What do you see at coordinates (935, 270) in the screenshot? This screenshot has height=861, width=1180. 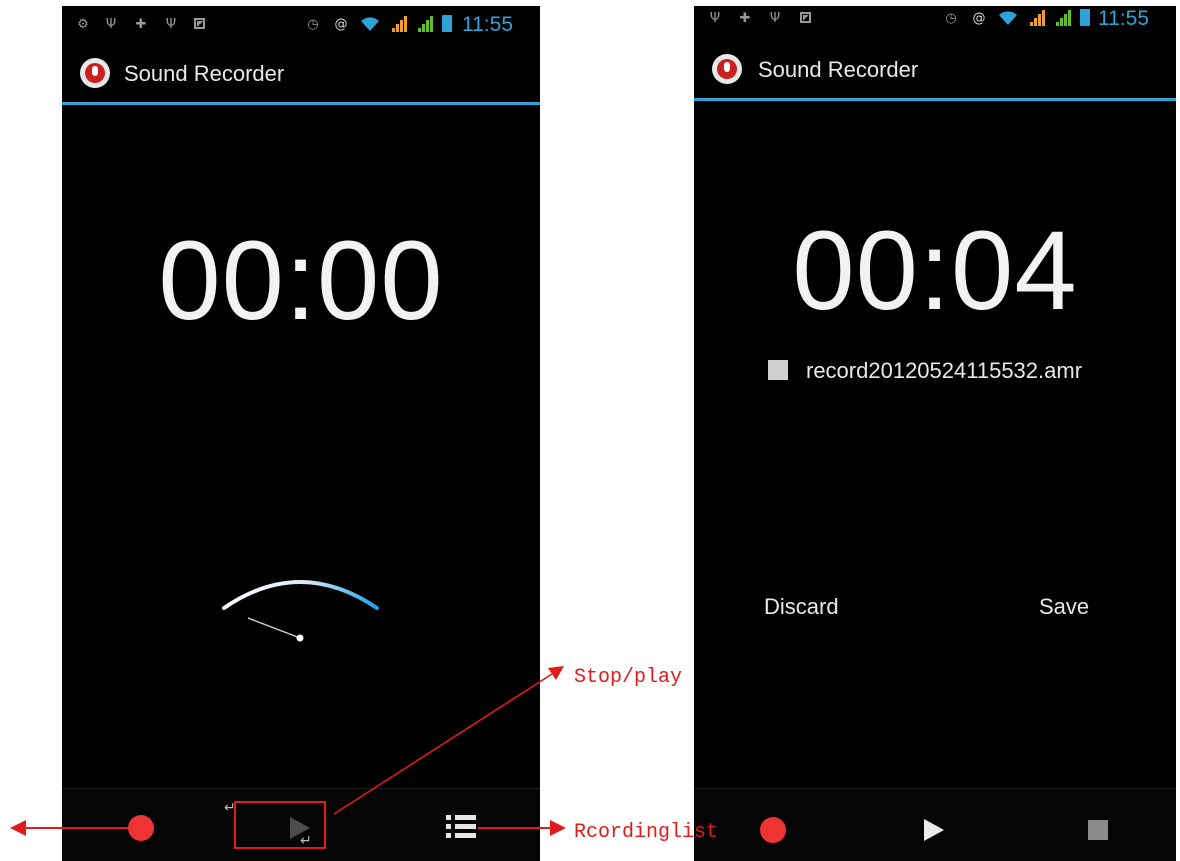 I see `elapsed-timer: 00:04` at bounding box center [935, 270].